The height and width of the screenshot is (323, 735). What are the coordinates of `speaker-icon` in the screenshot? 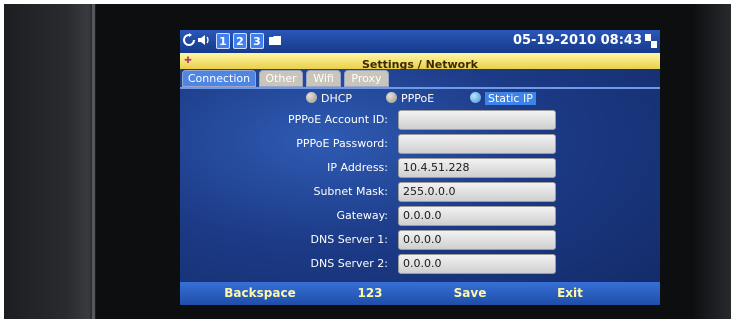 It's located at (205, 41).